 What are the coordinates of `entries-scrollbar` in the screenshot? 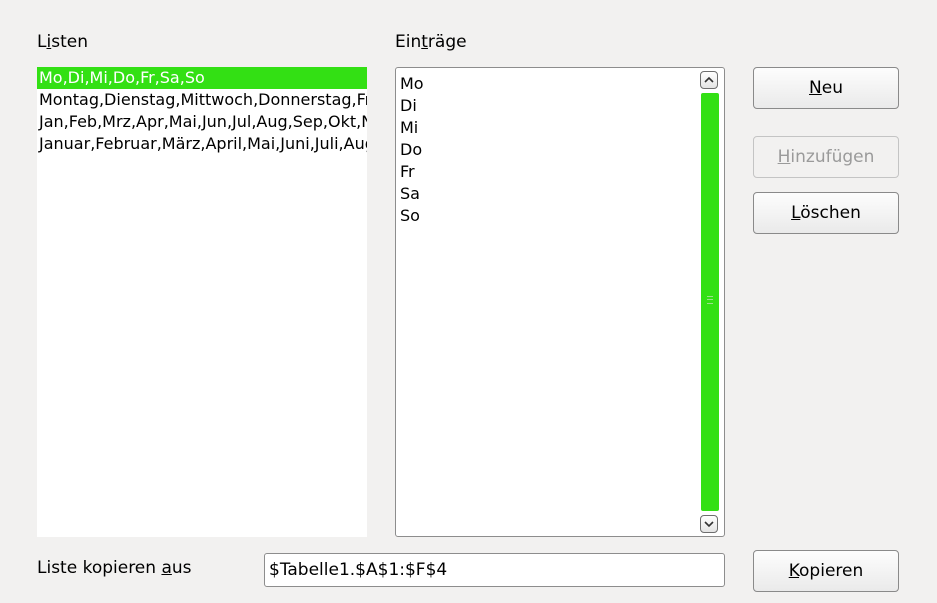 It's located at (710, 302).